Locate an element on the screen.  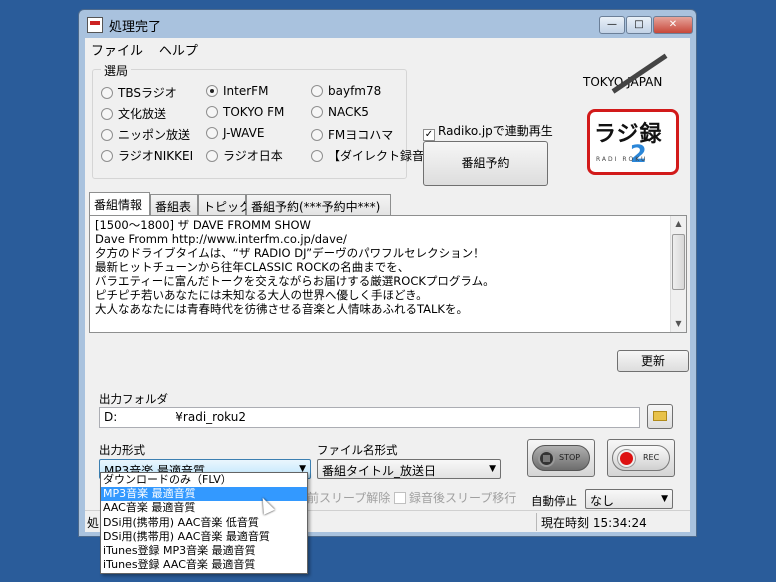
reserve-button: 番組予約 is located at coordinates (485, 163).